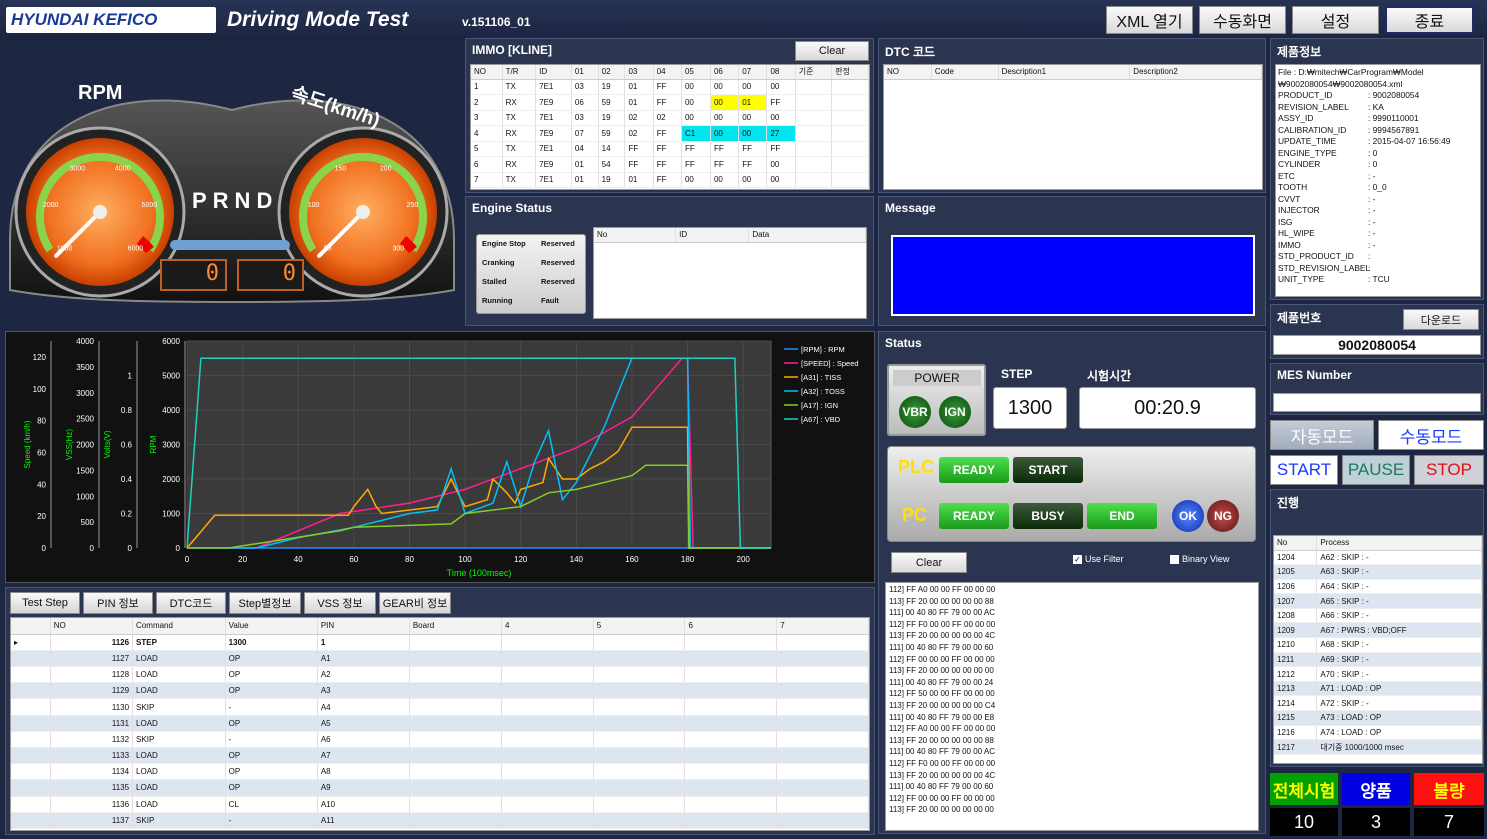  I want to click on table-cell: 04, so click(585, 149).